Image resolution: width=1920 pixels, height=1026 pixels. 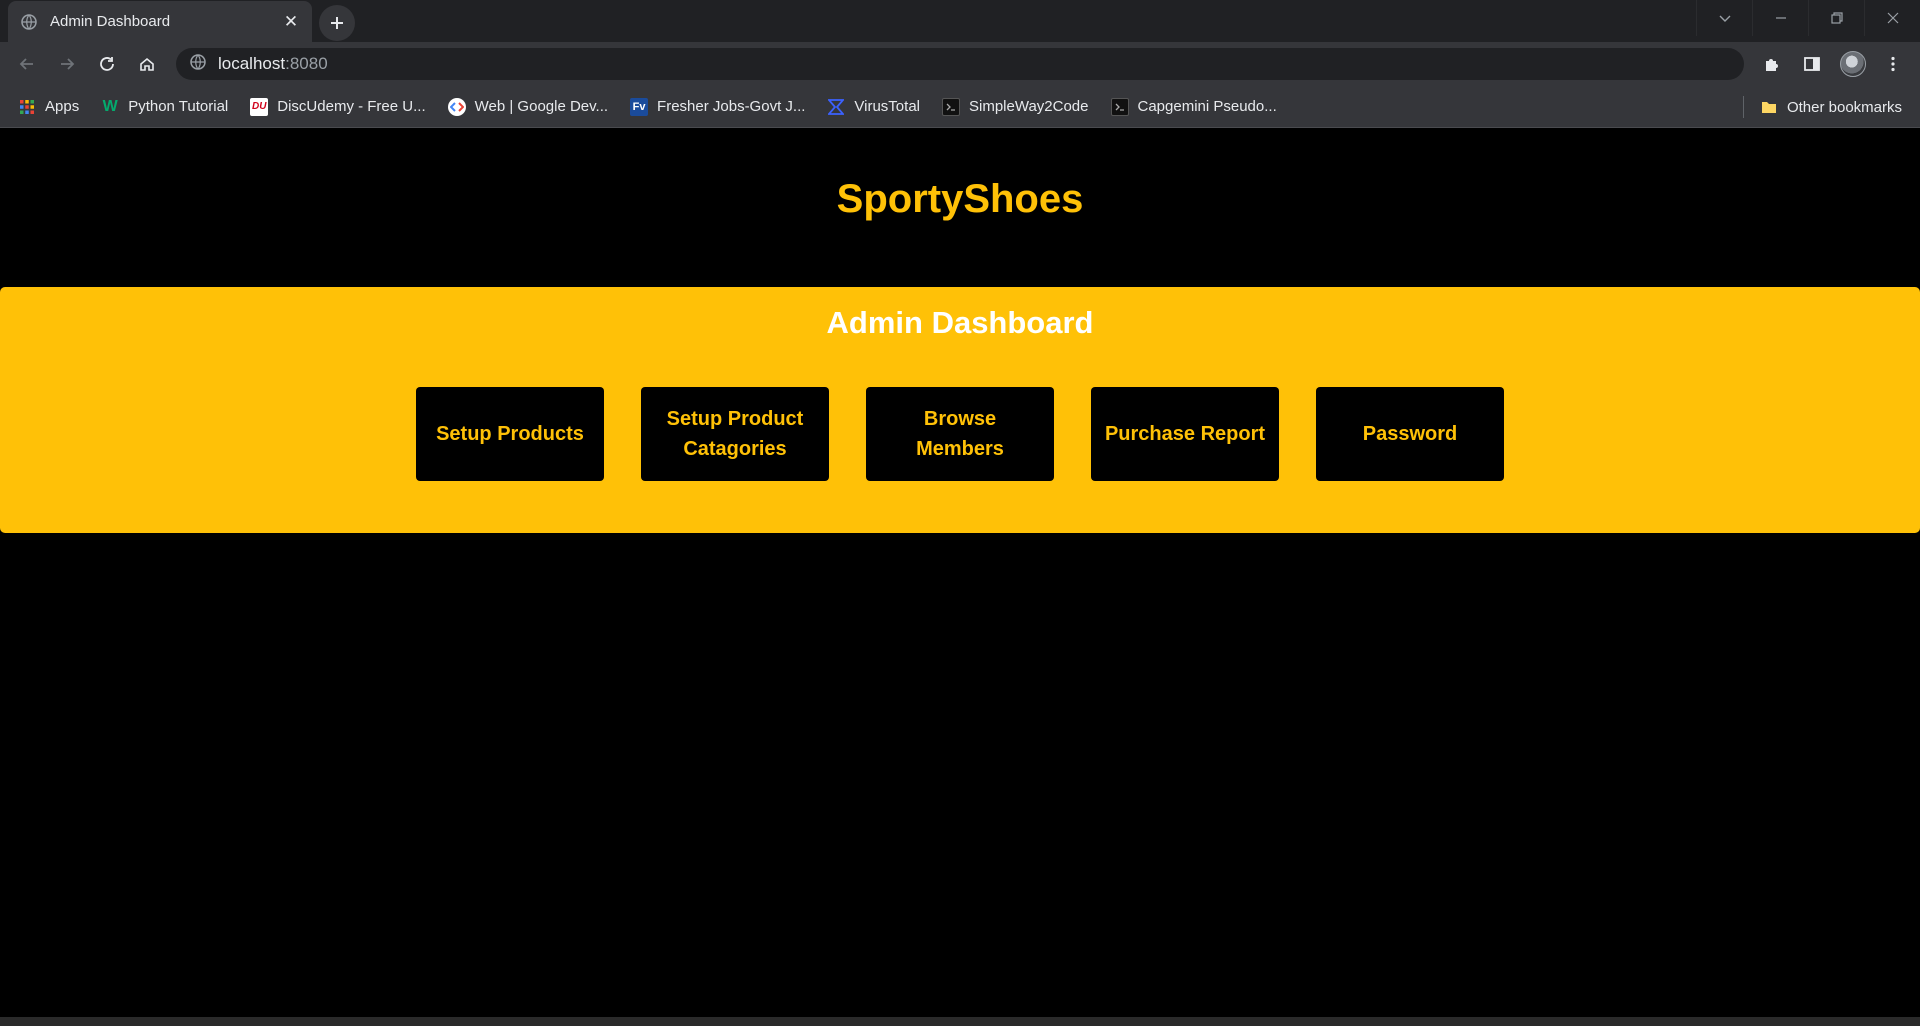 What do you see at coordinates (252, 63) in the screenshot?
I see `url-host: localhost` at bounding box center [252, 63].